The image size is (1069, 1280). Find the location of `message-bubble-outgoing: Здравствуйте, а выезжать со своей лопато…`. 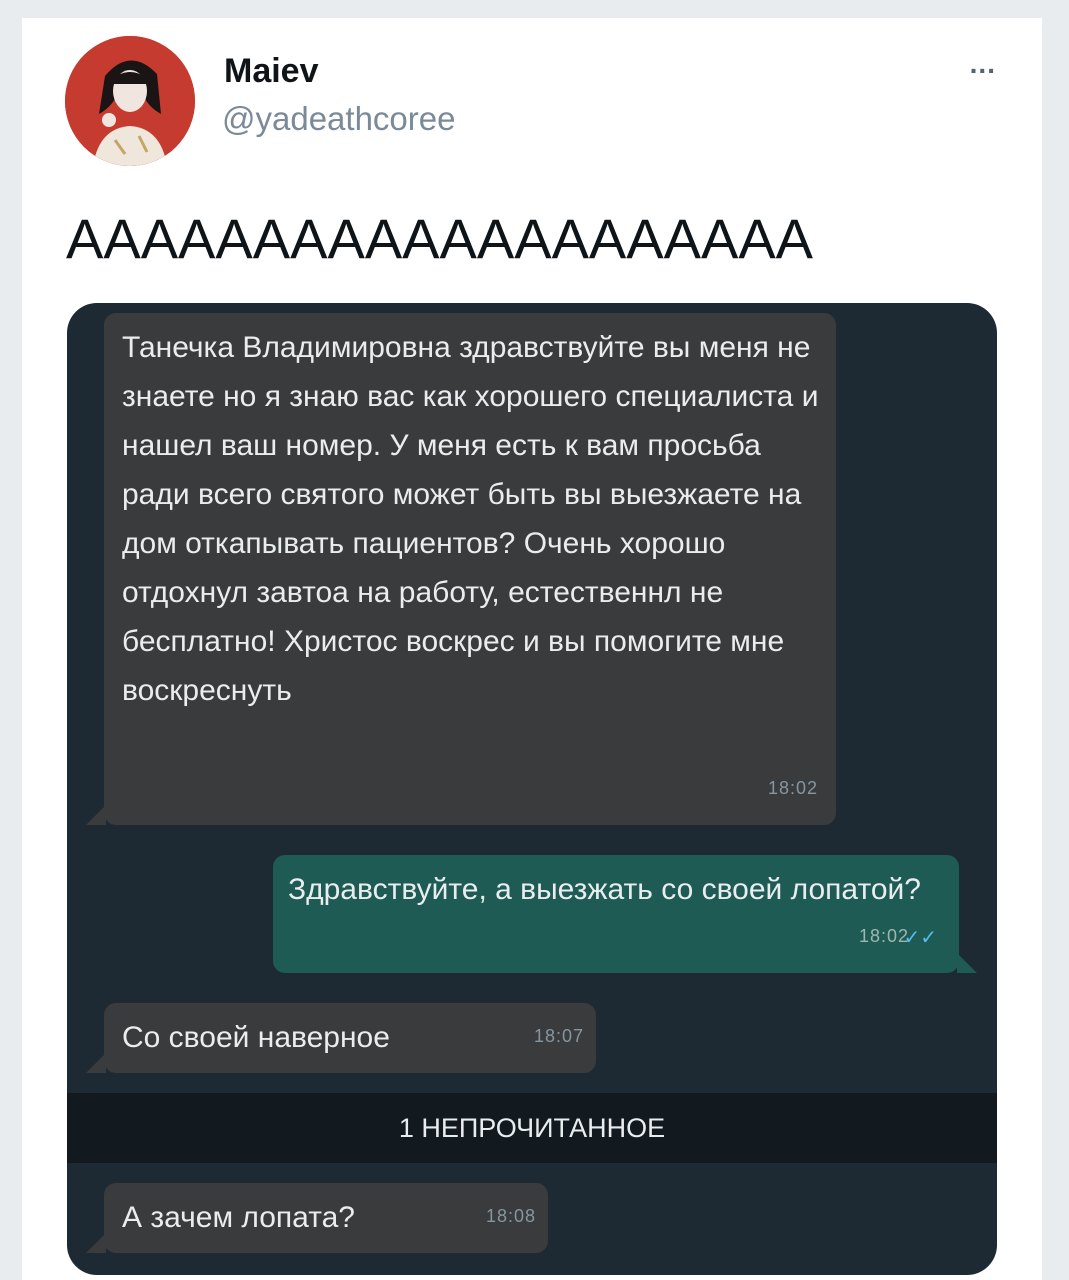

message-bubble-outgoing: Здравствуйте, а выезжать со своей лопато… is located at coordinates (625, 914).